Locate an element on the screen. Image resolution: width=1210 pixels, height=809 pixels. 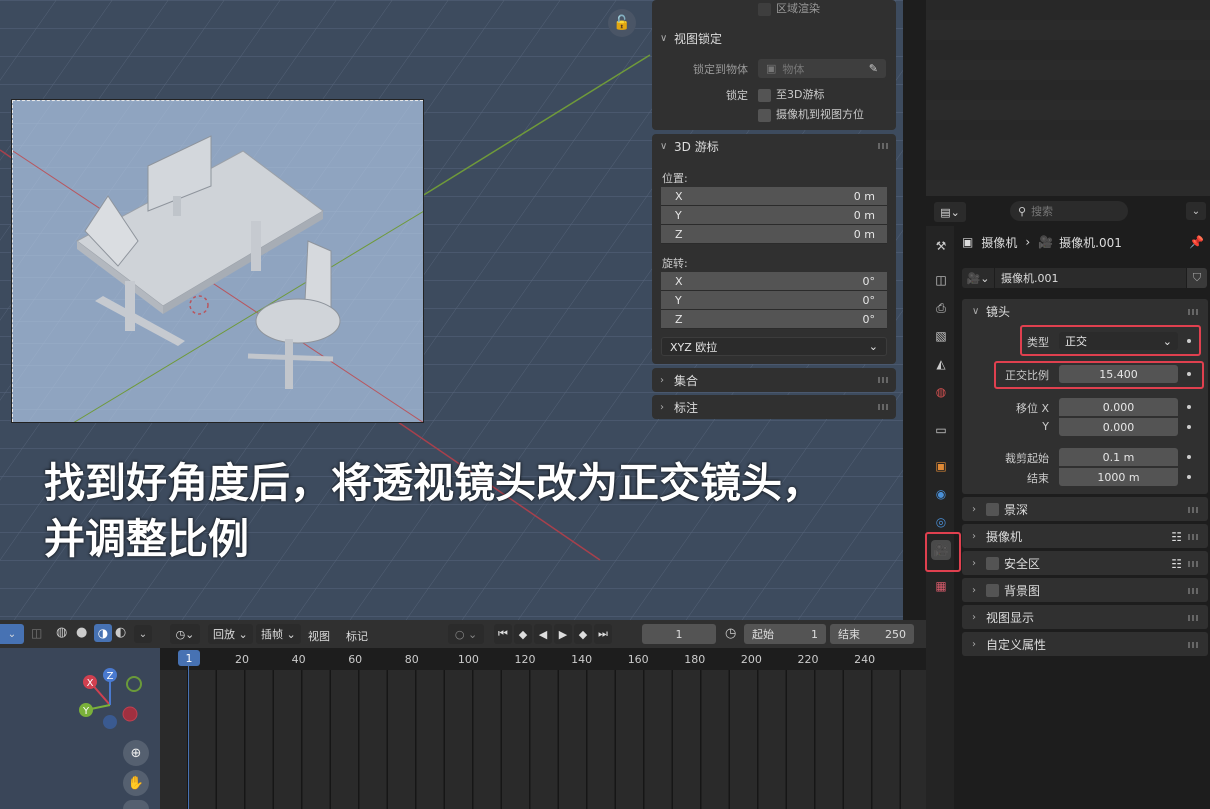
lock-to-object-field: ▣ 物体 ✎ is located at coordinates (822, 68).